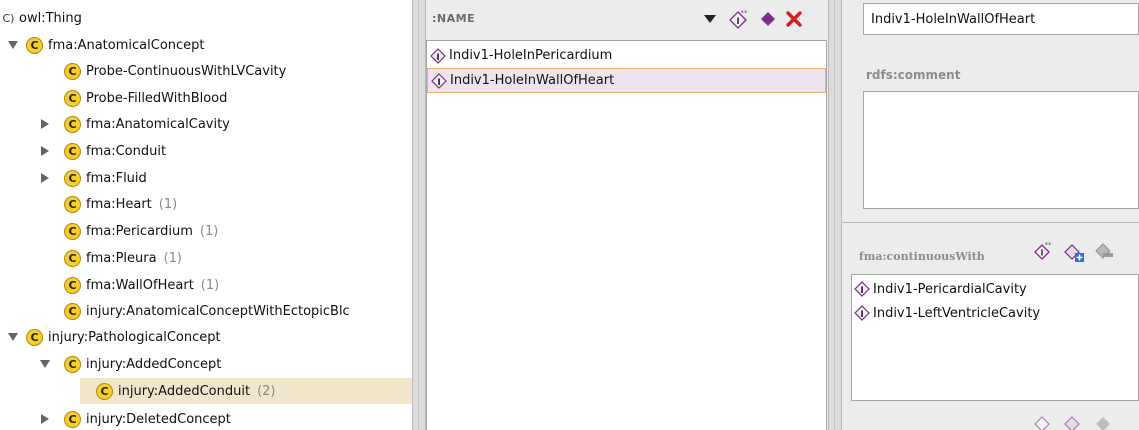 This screenshot has width=1139, height=430. I want to click on continuous-with-label-text: Indiv1-PericardialCavity, so click(950, 289).